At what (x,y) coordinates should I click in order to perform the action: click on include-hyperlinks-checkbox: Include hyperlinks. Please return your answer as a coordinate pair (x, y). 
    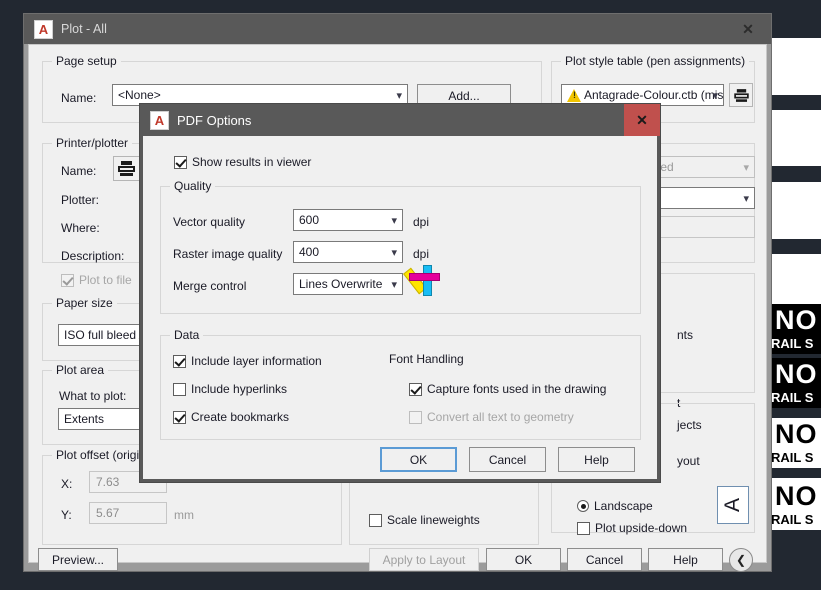
    Looking at the image, I should click on (230, 389).